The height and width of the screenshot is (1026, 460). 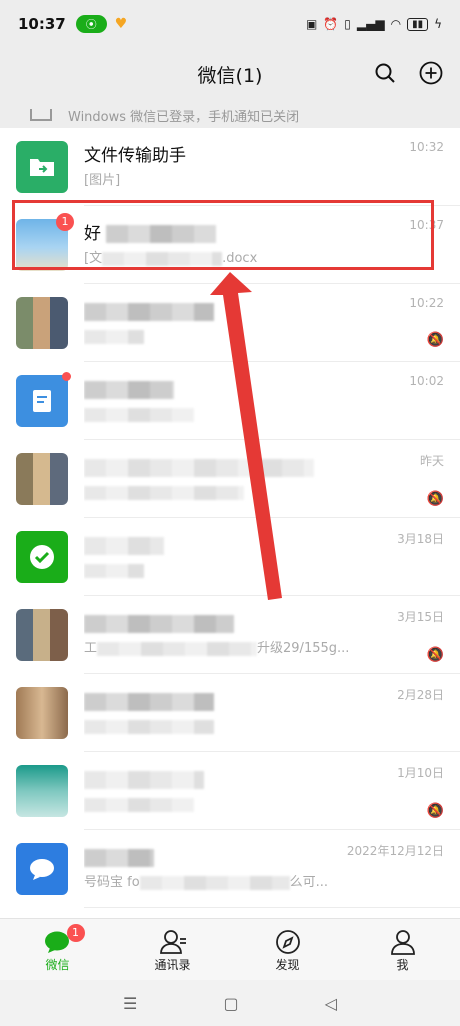 What do you see at coordinates (230, 635) in the screenshot?
I see `chat-item: 工 升级29/155g... 3月15日 🔕` at bounding box center [230, 635].